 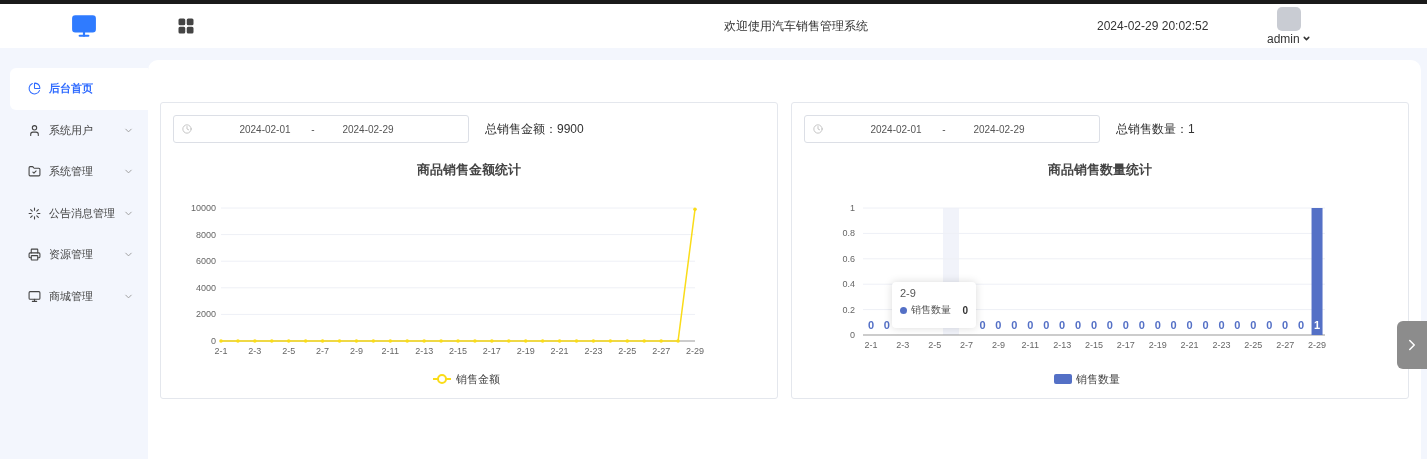 I want to click on axis-label: 2-27, so click(x=661, y=351).